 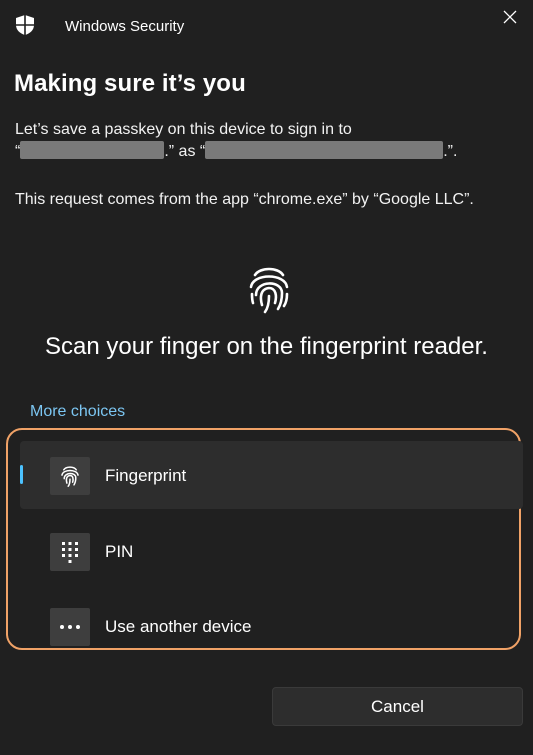 I want to click on option-label: PIN, so click(x=119, y=551).